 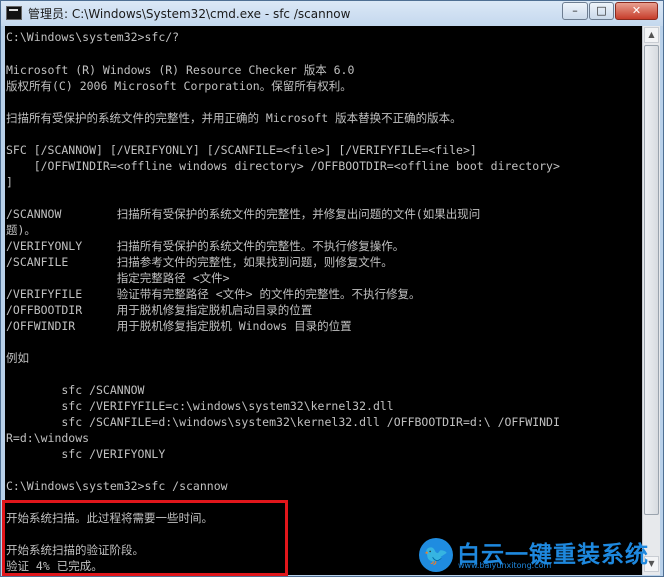 What do you see at coordinates (86, 454) in the screenshot?
I see `console-line: sfc /VERIFYONLY` at bounding box center [86, 454].